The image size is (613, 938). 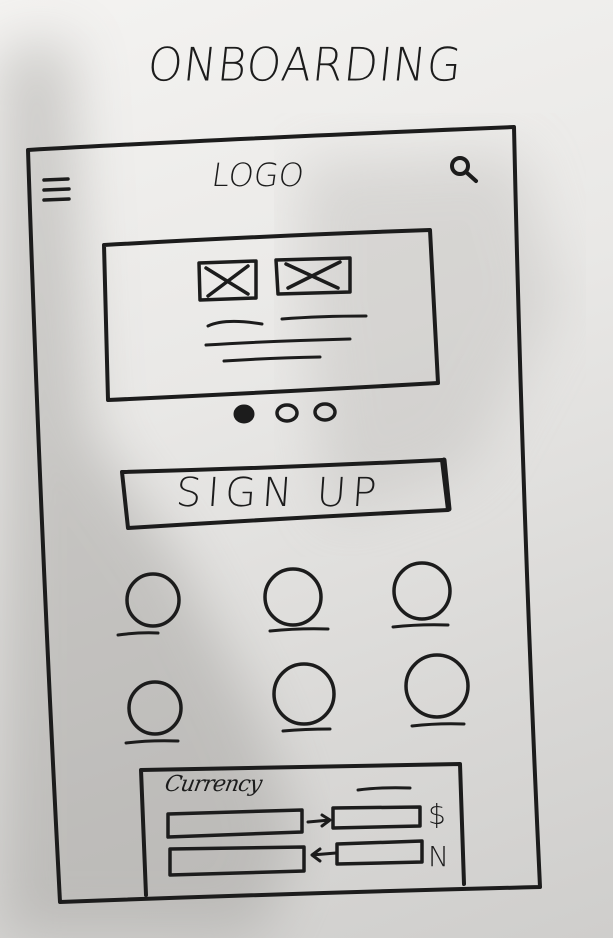 What do you see at coordinates (377, 818) in the screenshot?
I see `currency-output-dollar` at bounding box center [377, 818].